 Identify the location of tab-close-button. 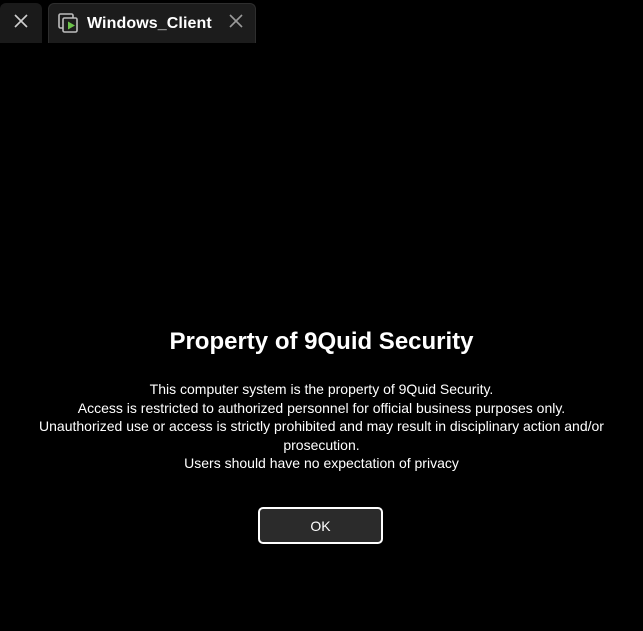
(236, 23).